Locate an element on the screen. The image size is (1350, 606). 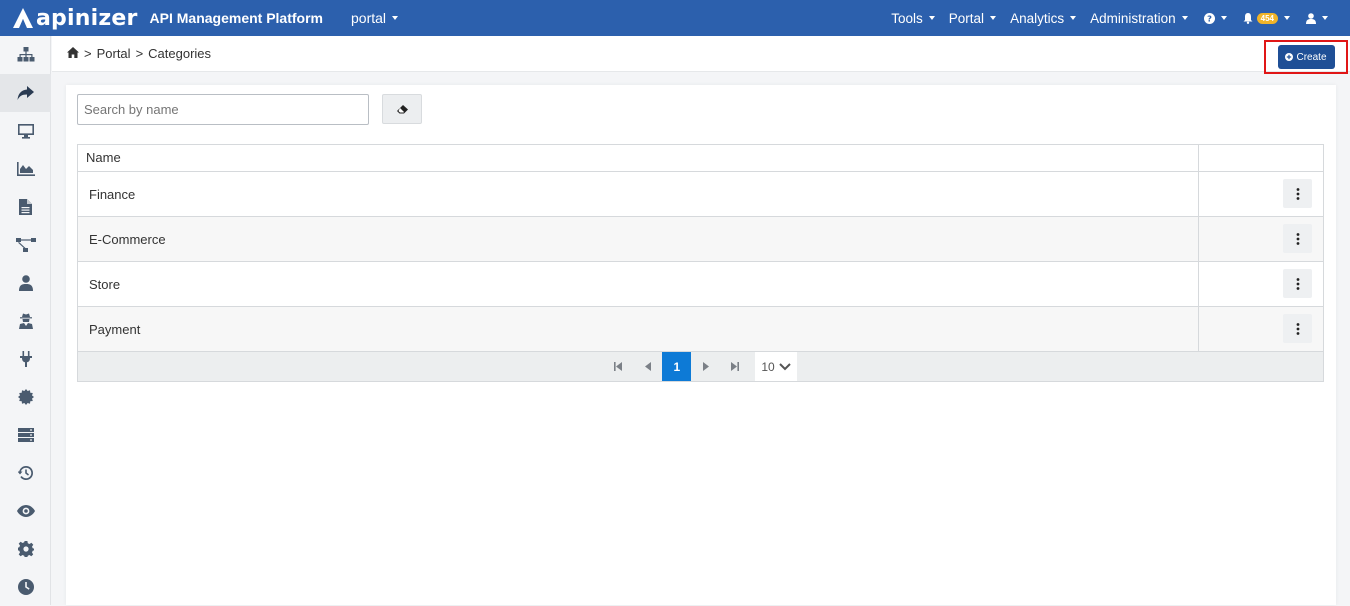
home-link is located at coordinates (73, 53).